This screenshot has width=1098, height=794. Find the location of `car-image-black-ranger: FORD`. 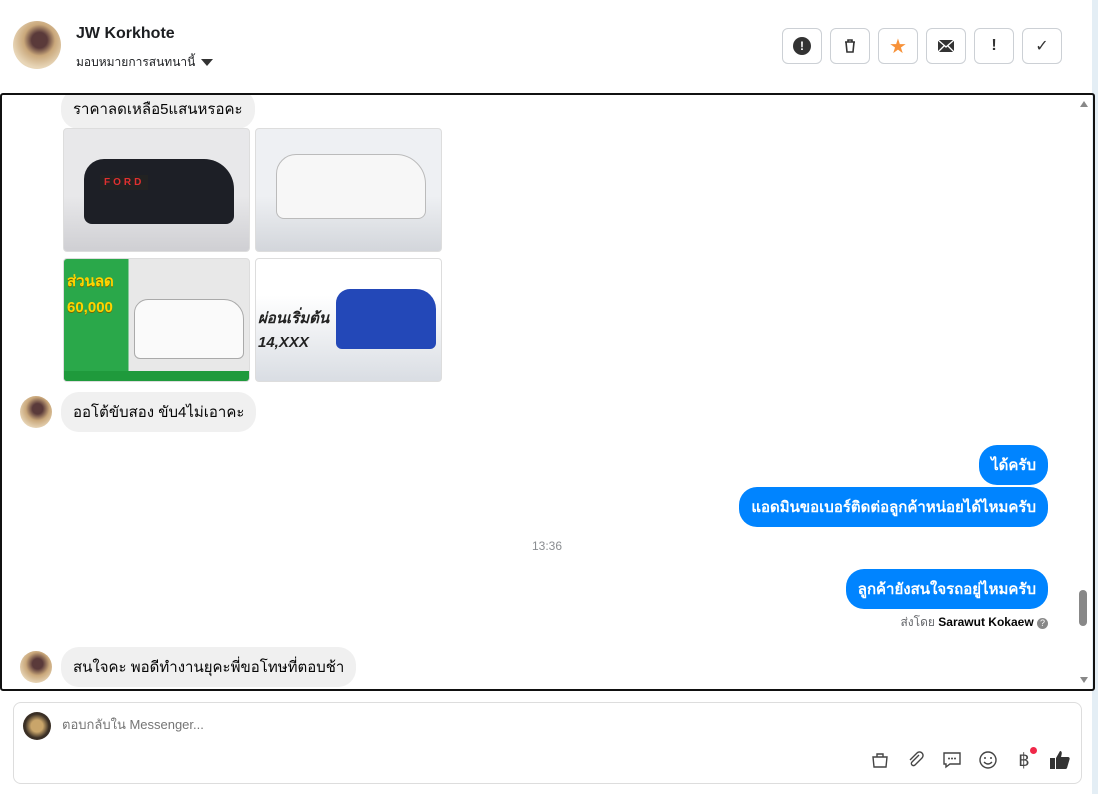

car-image-black-ranger: FORD is located at coordinates (156, 190).